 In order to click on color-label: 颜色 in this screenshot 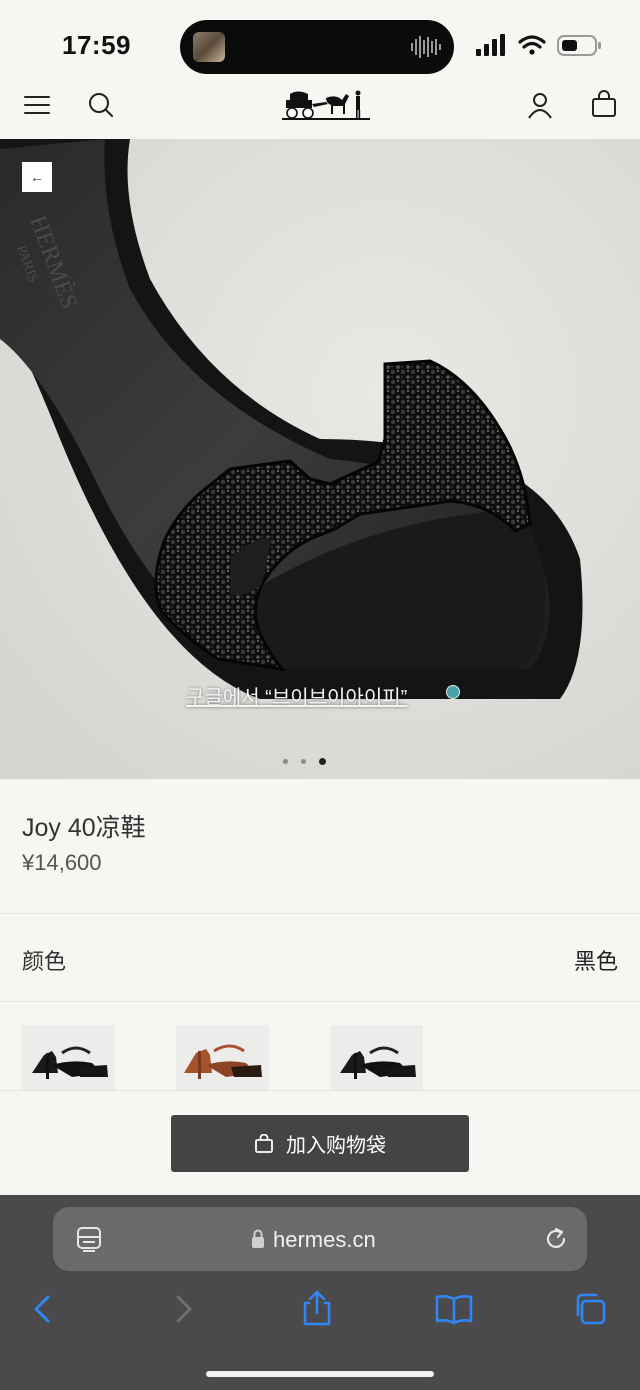, I will do `click(44, 961)`.